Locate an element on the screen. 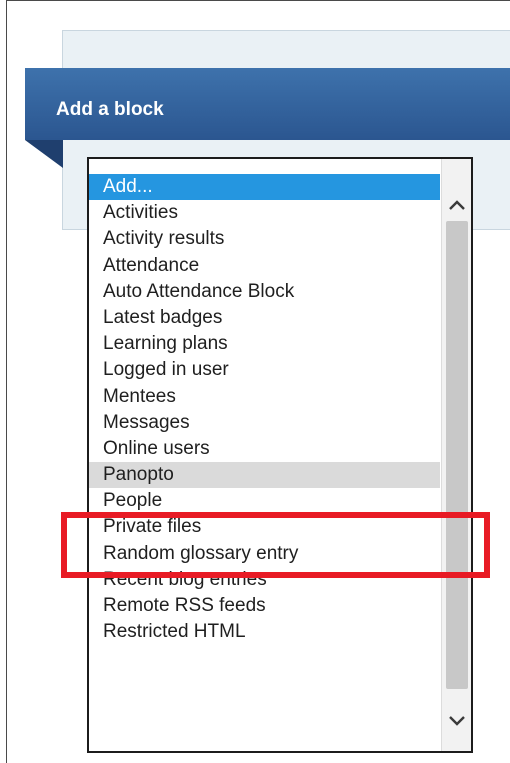  scroll-down-button is located at coordinates (456, 721).